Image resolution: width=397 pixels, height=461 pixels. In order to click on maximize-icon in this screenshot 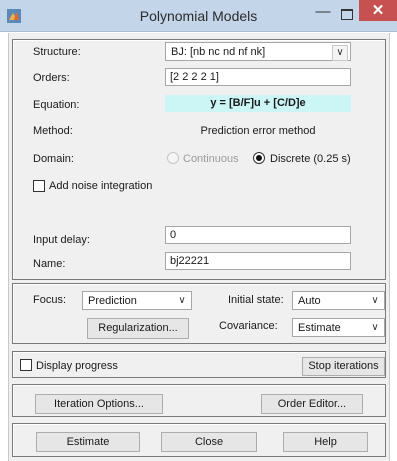, I will do `click(347, 14)`.